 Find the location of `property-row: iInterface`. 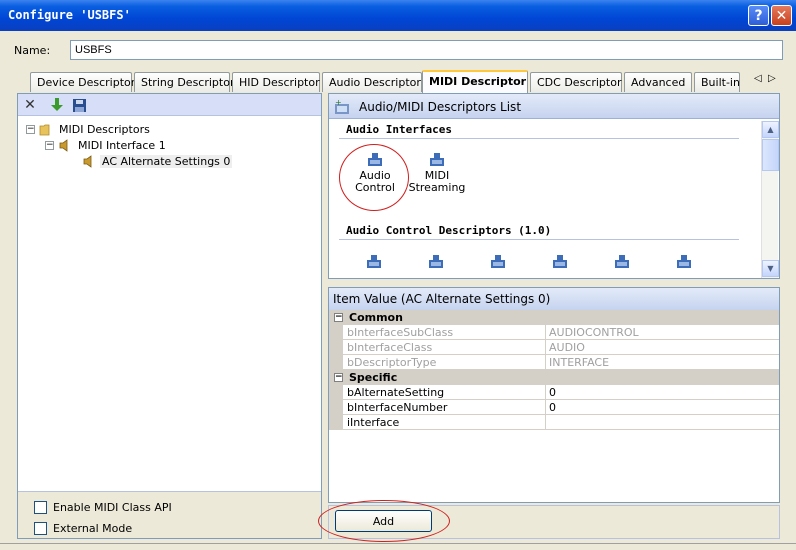

property-row: iInterface is located at coordinates (554, 422).